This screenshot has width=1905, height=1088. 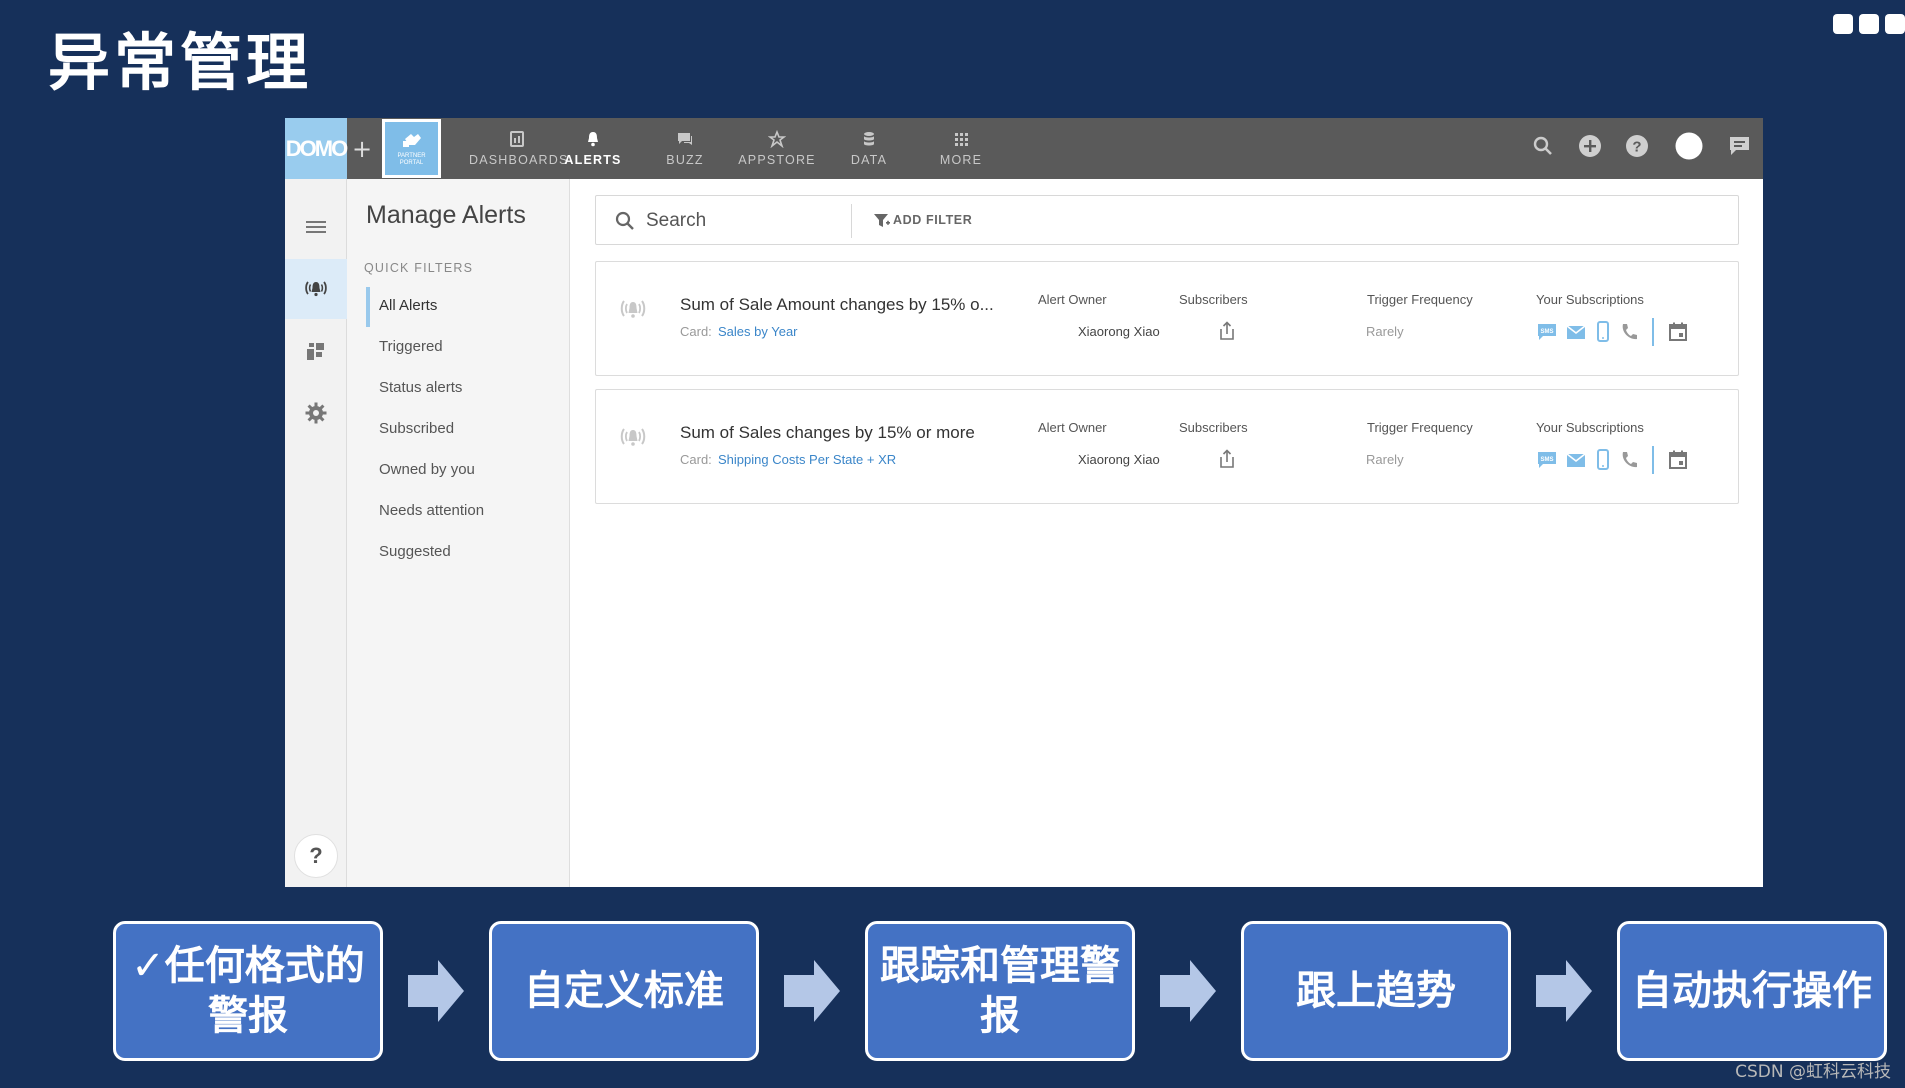 What do you see at coordinates (593, 160) in the screenshot?
I see `nav-alerts-label: ALERTS` at bounding box center [593, 160].